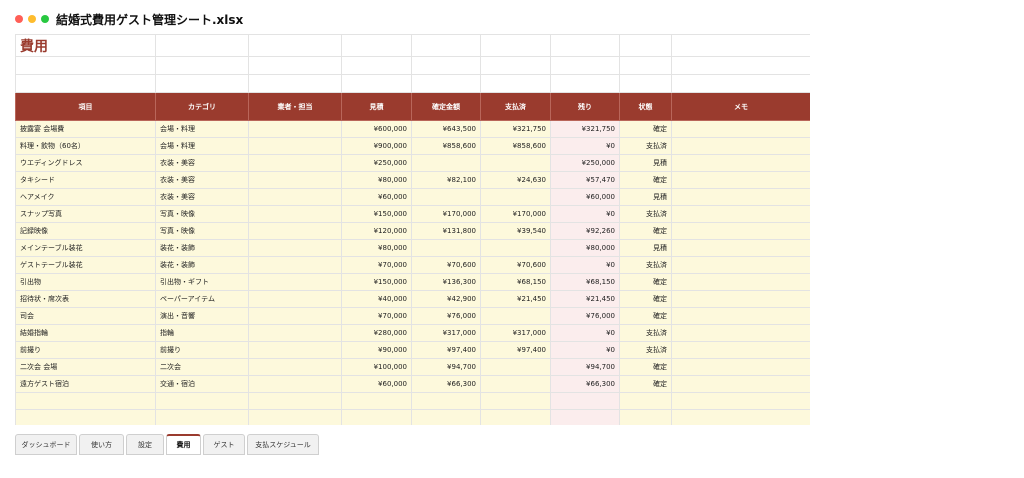 This screenshot has width=1024, height=478. I want to click on column-header: 残り, so click(585, 106).